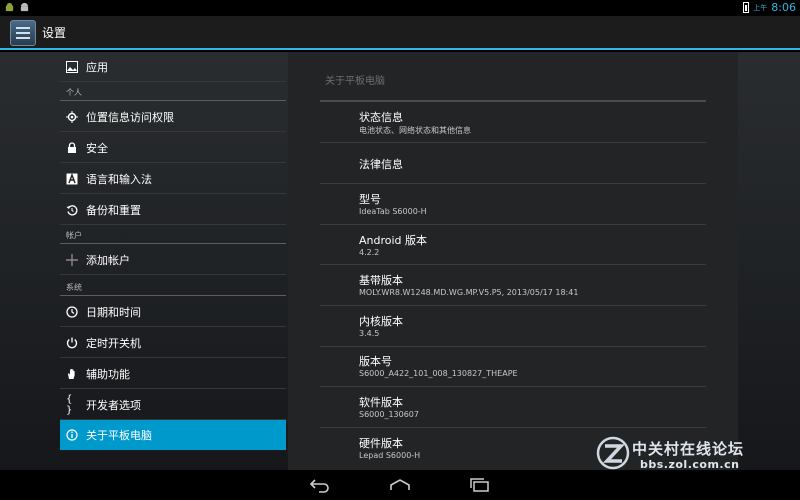 Image resolution: width=800 pixels, height=500 pixels. Describe the element at coordinates (400, 33) in the screenshot. I see `action-bar: 设置` at that location.